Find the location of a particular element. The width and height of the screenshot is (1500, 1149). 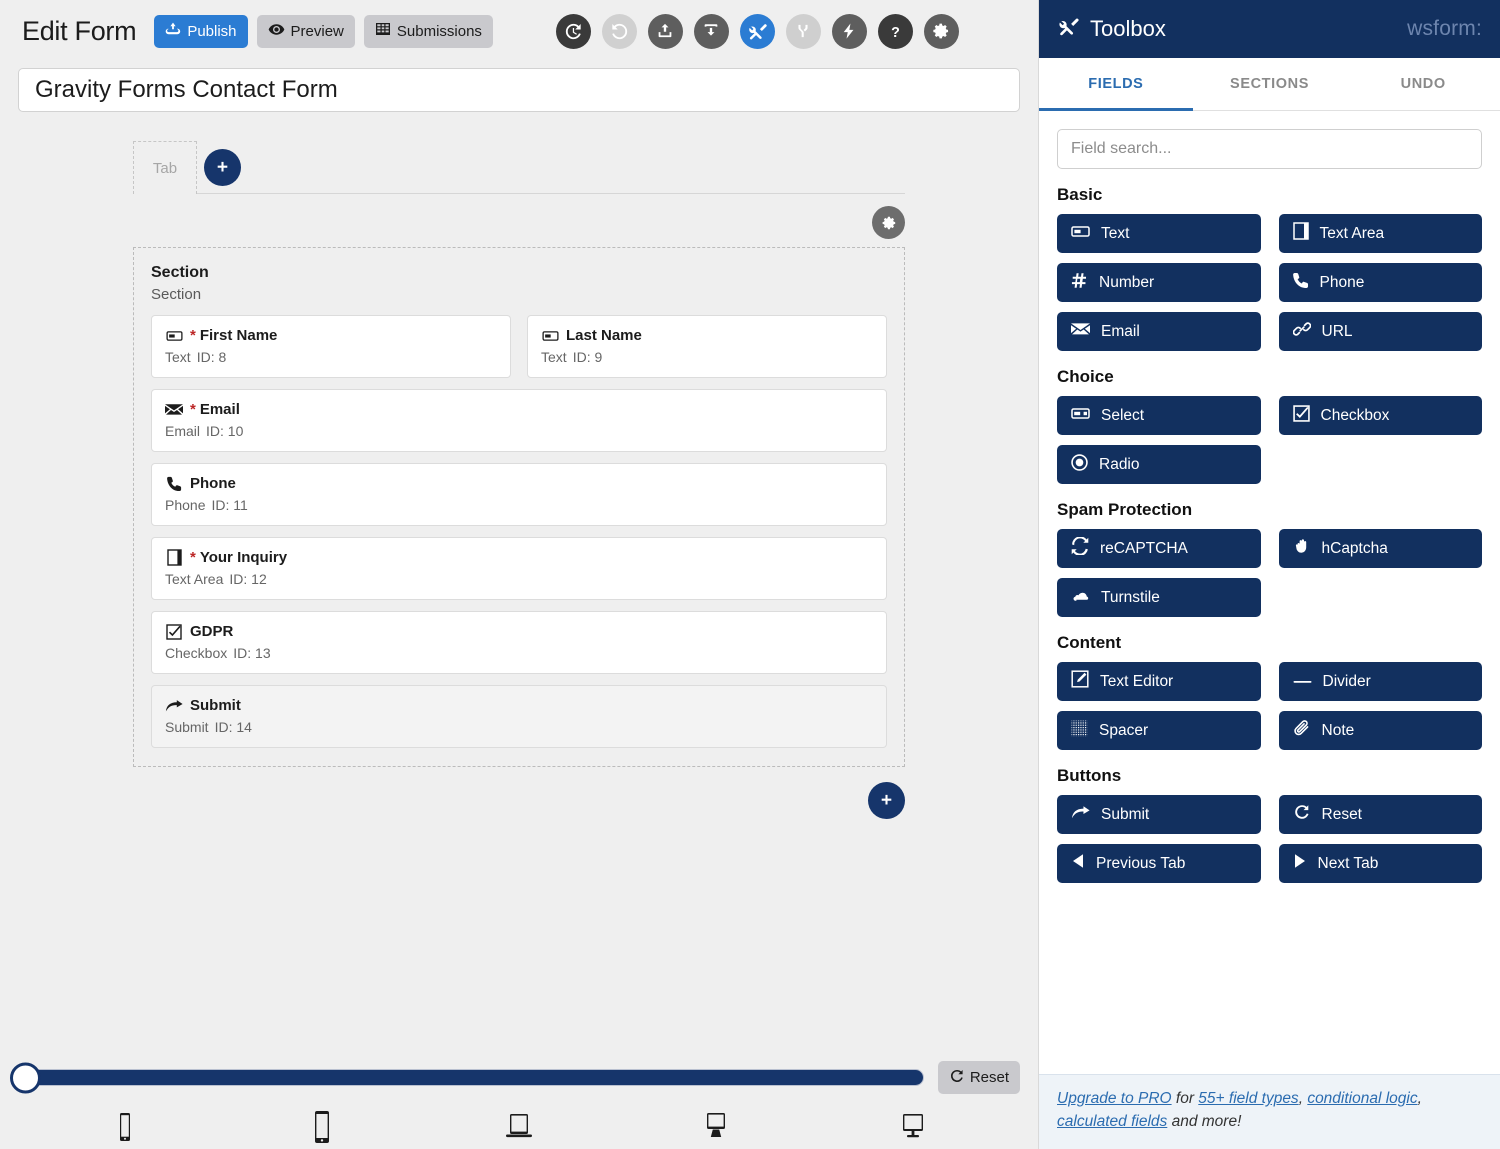

field-button-label: Radio is located at coordinates (1119, 464).